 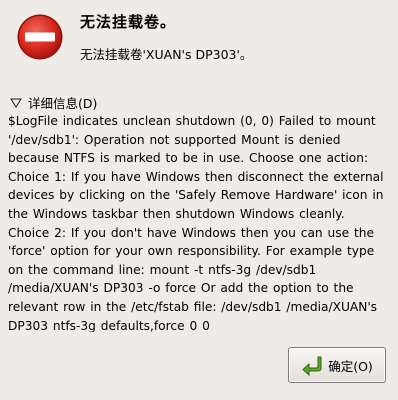 I want to click on dialog-subtitle: 无法挂载卷'XUAN's DP303'。, so click(x=166, y=54).